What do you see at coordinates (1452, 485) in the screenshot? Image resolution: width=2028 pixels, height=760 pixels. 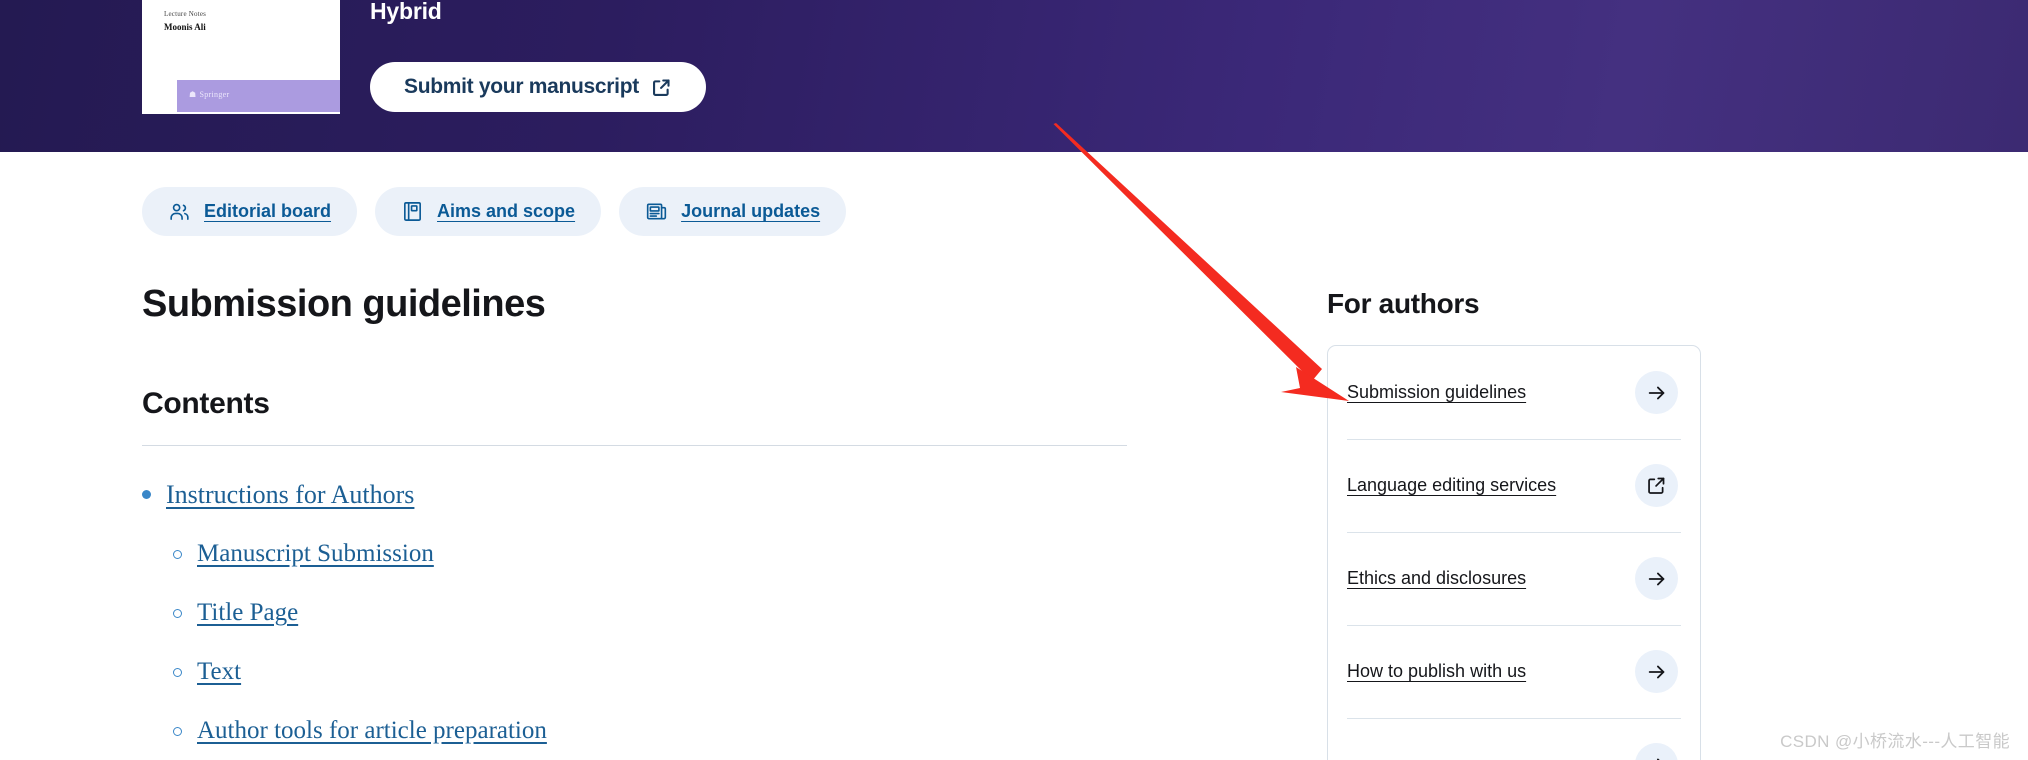 I see `sidebar-item-label: Language editing services` at bounding box center [1452, 485].